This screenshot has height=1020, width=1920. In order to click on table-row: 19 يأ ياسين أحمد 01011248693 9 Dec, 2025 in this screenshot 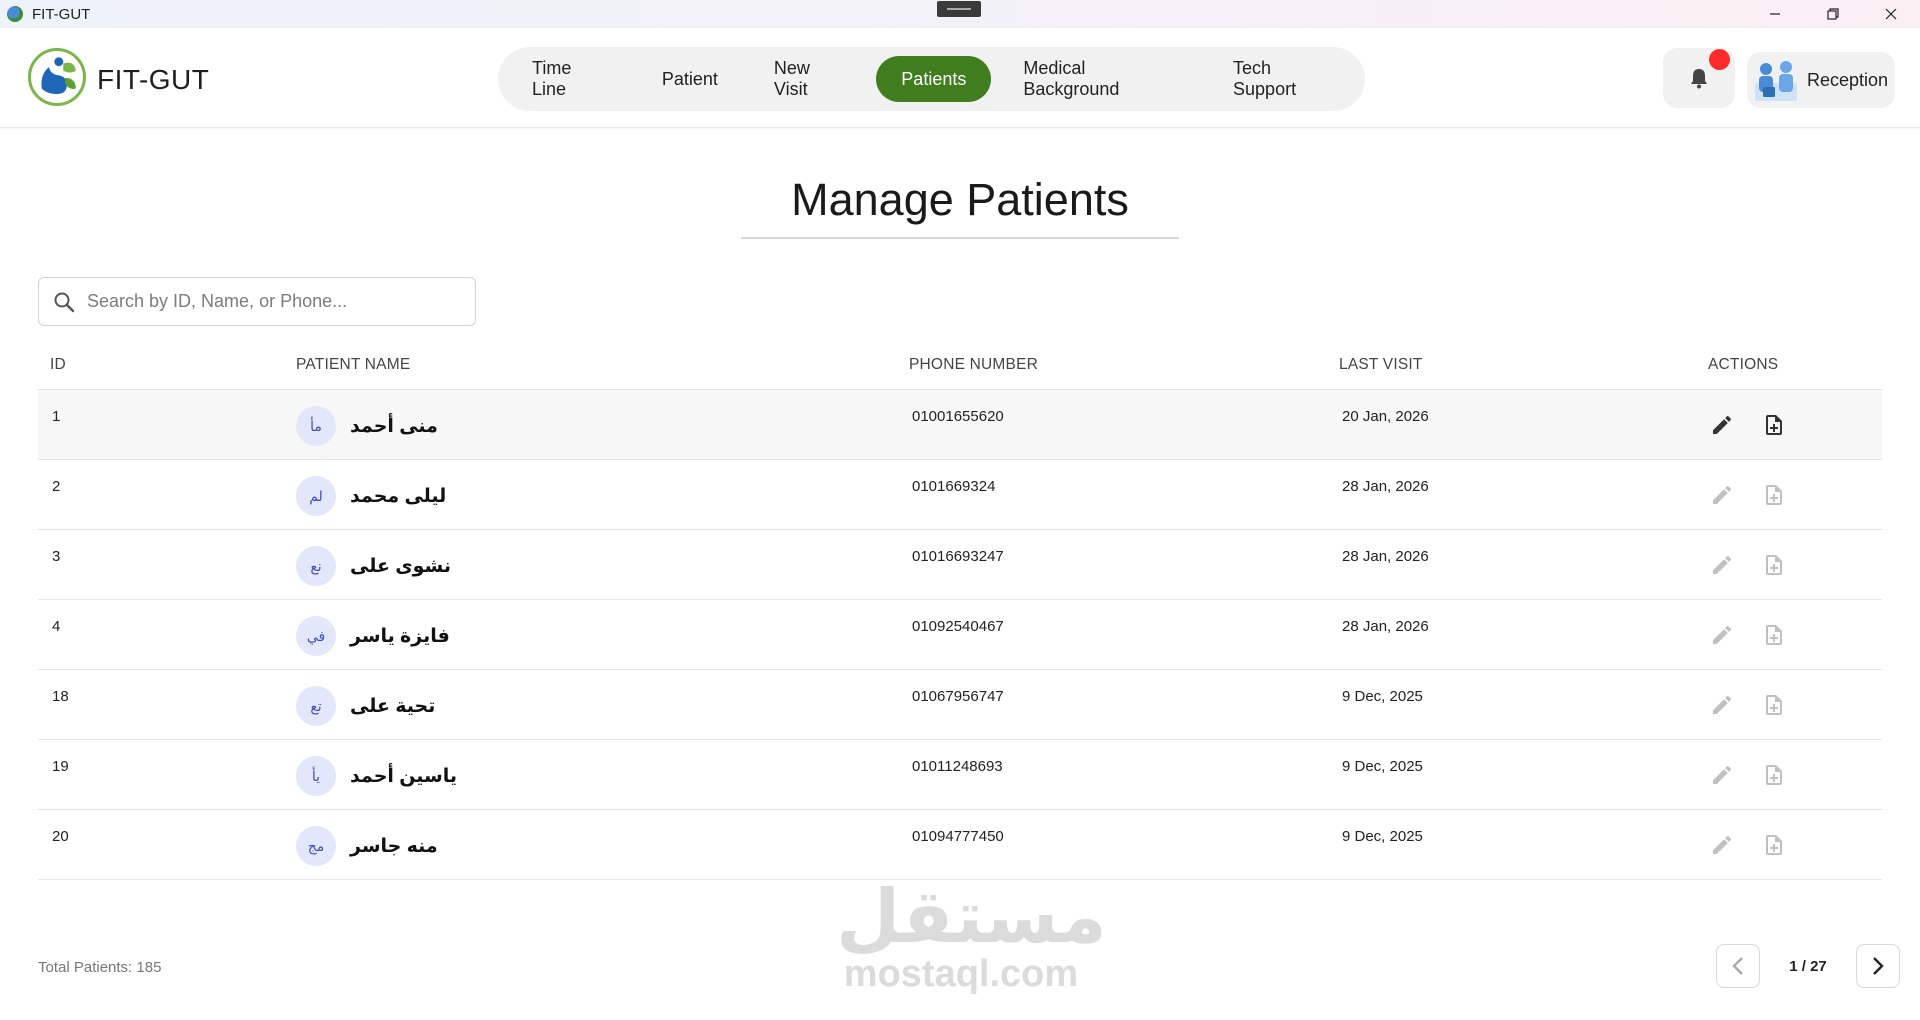, I will do `click(960, 775)`.